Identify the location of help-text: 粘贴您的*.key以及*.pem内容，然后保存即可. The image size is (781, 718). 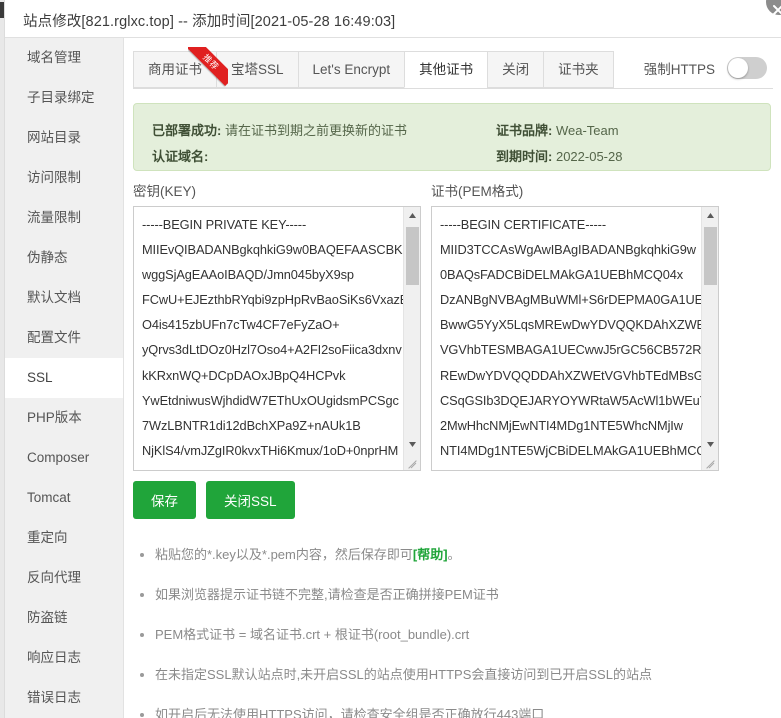
(284, 554).